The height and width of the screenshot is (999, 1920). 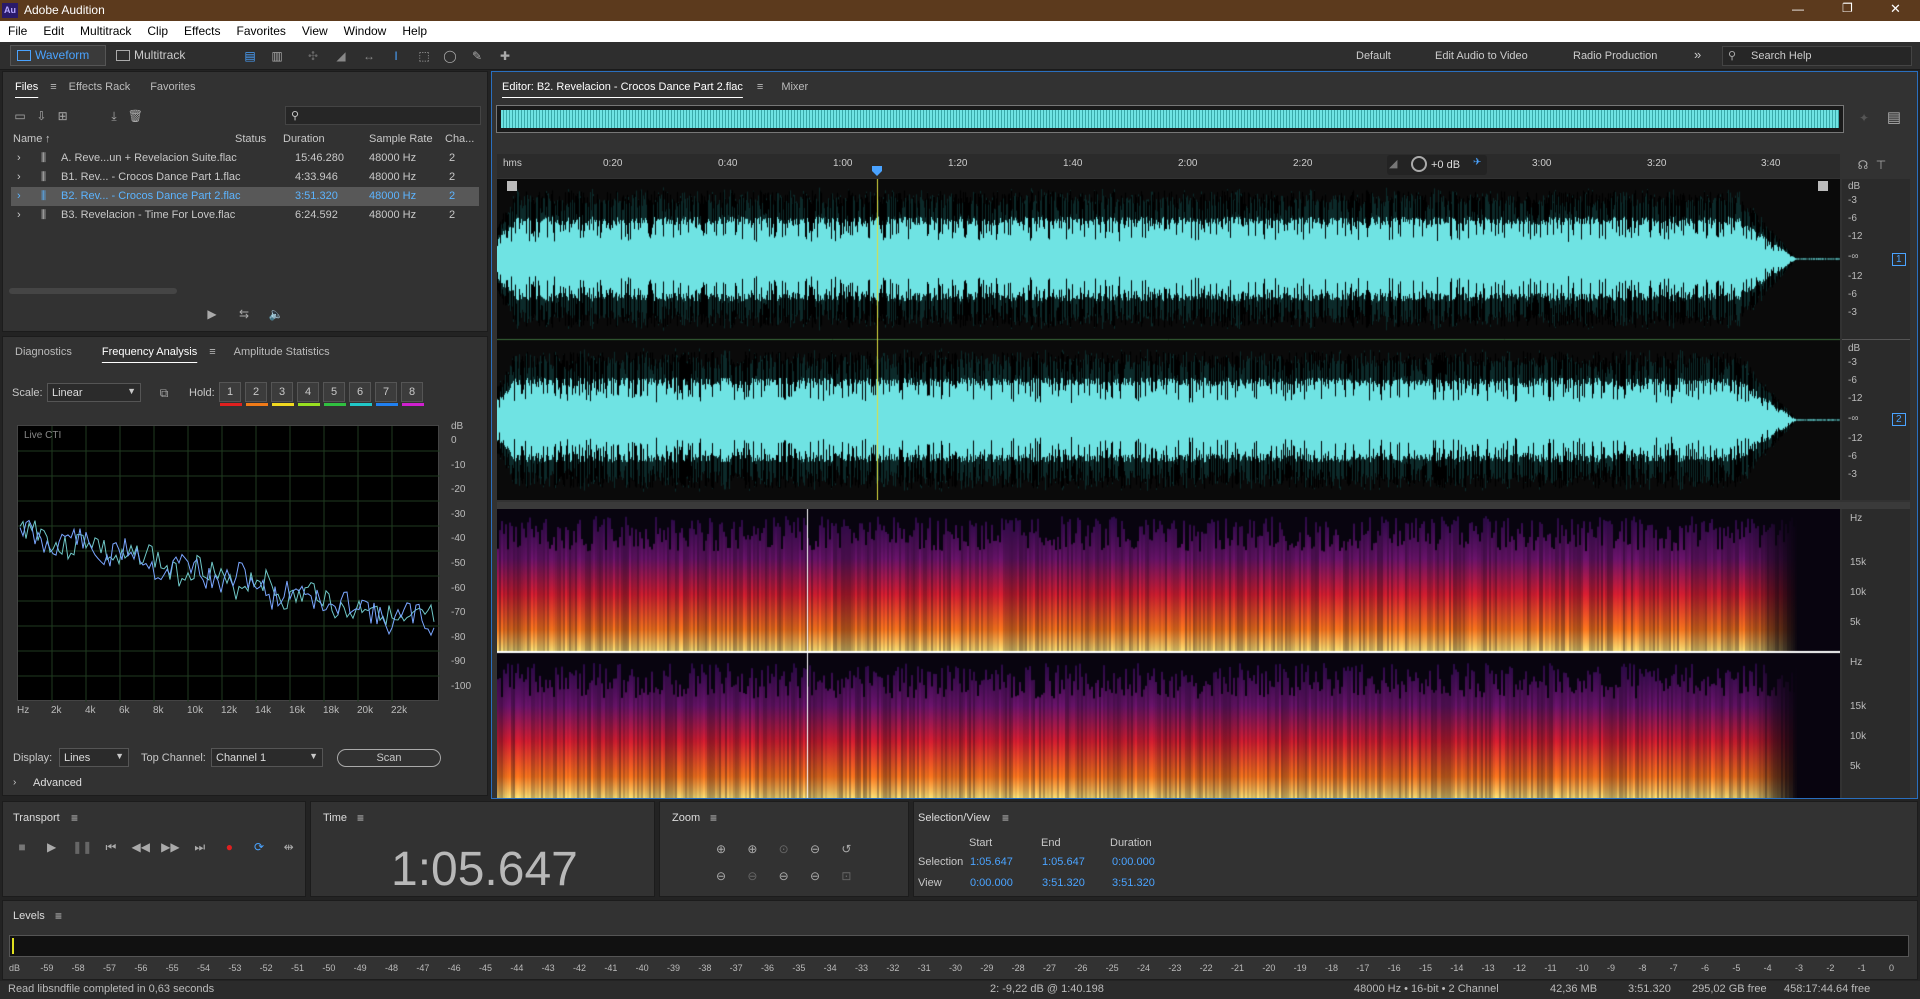 I want to click on top-channel-dropdown: Channel 1 ▼, so click(x=267, y=757).